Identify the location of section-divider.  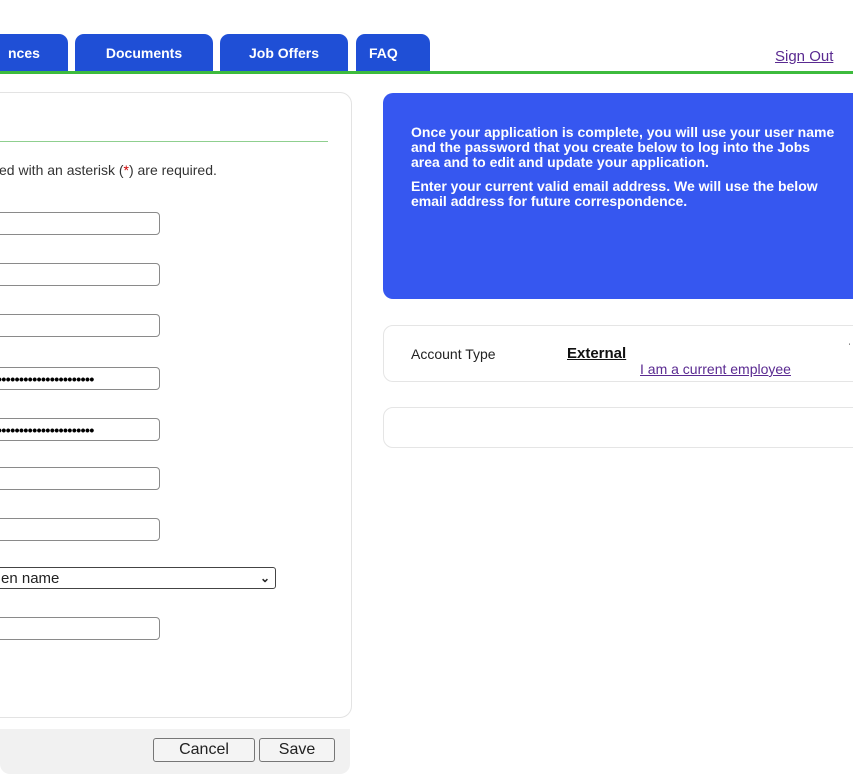
(164, 141).